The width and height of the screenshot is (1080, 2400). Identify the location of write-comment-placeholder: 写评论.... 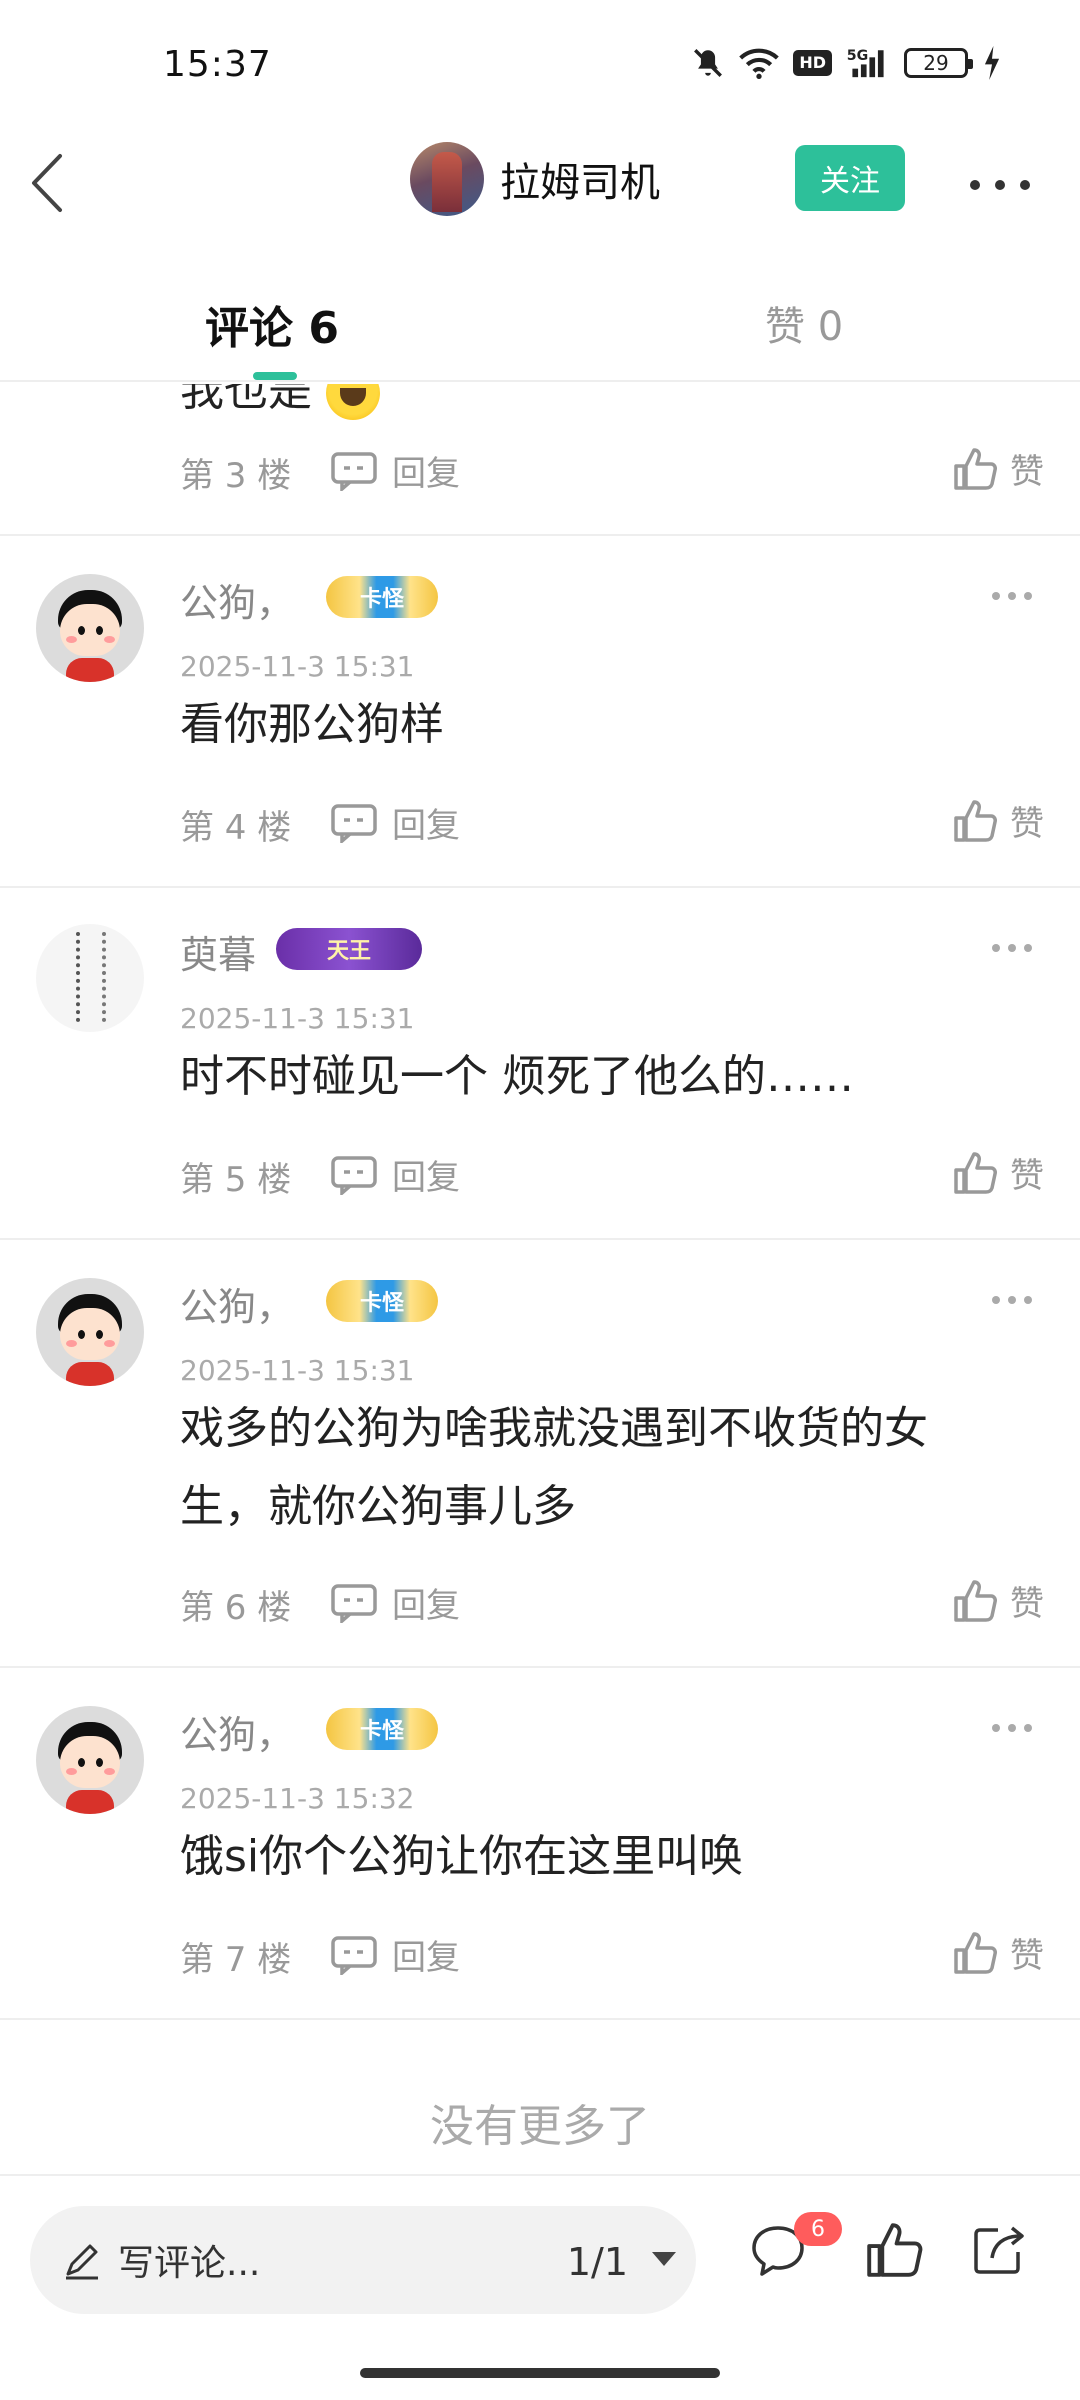
(189, 2263).